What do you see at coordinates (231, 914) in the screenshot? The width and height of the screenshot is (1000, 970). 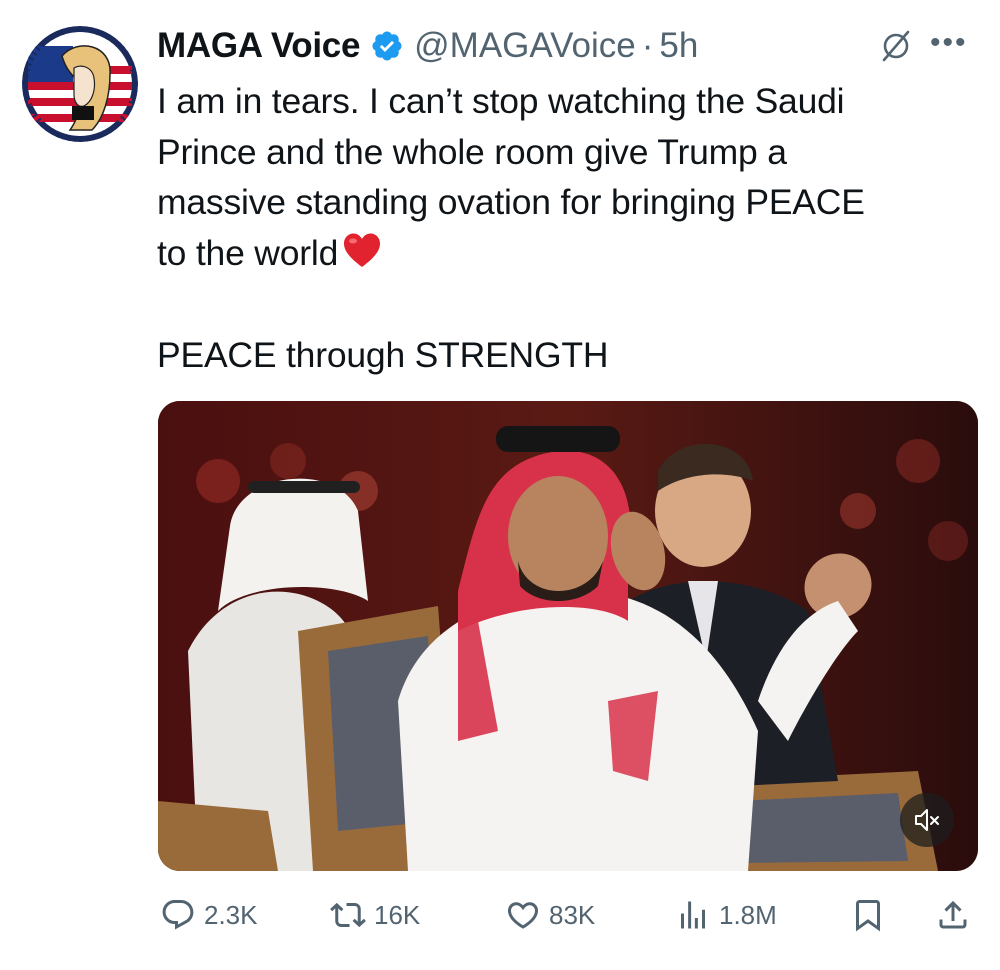 I see `reply-count: 2.3K` at bounding box center [231, 914].